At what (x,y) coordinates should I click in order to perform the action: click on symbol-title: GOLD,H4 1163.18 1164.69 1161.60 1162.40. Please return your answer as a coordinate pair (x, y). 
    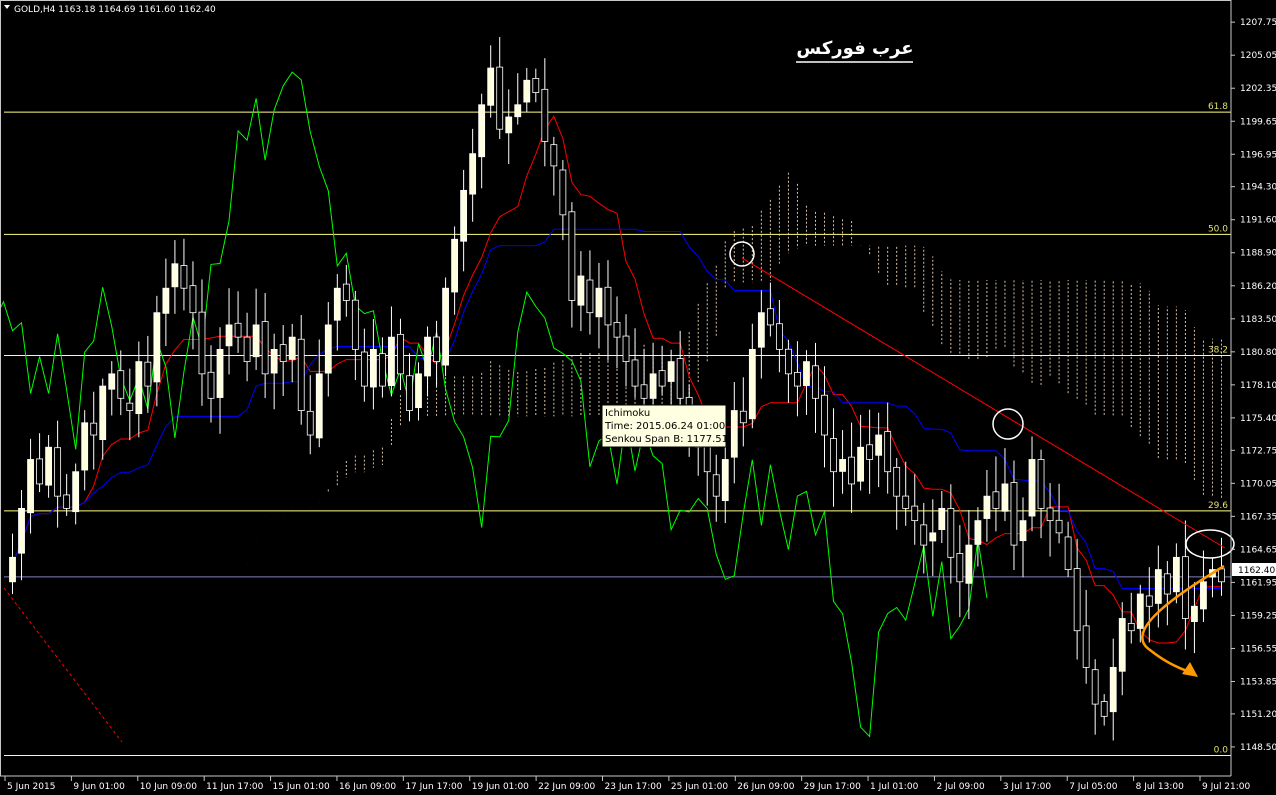
    Looking at the image, I should click on (115, 10).